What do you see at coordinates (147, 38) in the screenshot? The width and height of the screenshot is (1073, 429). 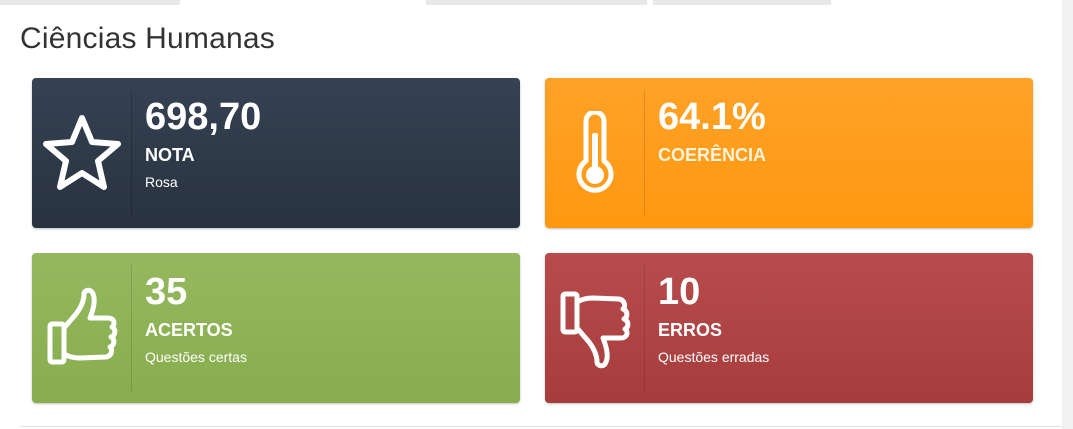 I see `section-title: Ciências Humanas` at bounding box center [147, 38].